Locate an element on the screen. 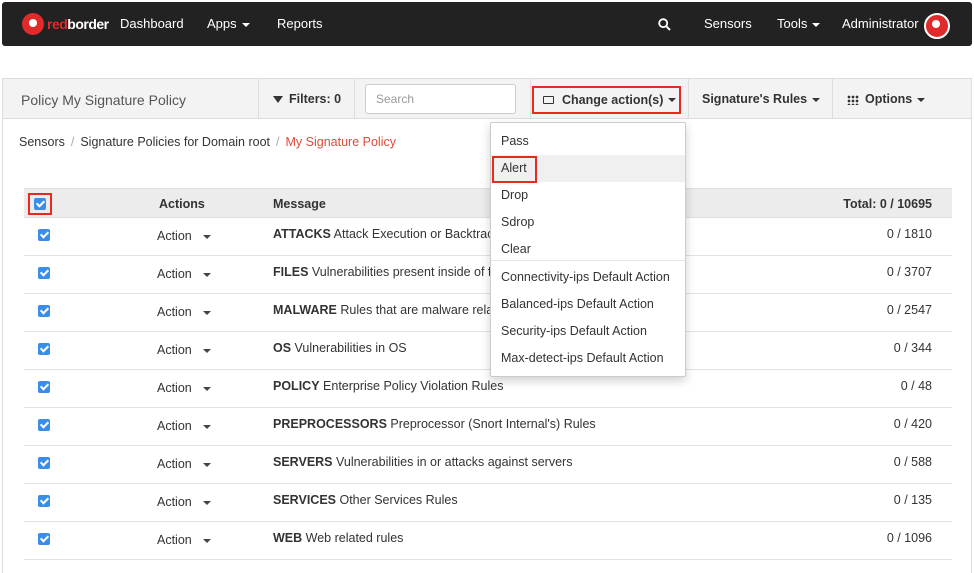 This screenshot has height=573, width=974. dropdown-item-pass: Pass is located at coordinates (588, 141).